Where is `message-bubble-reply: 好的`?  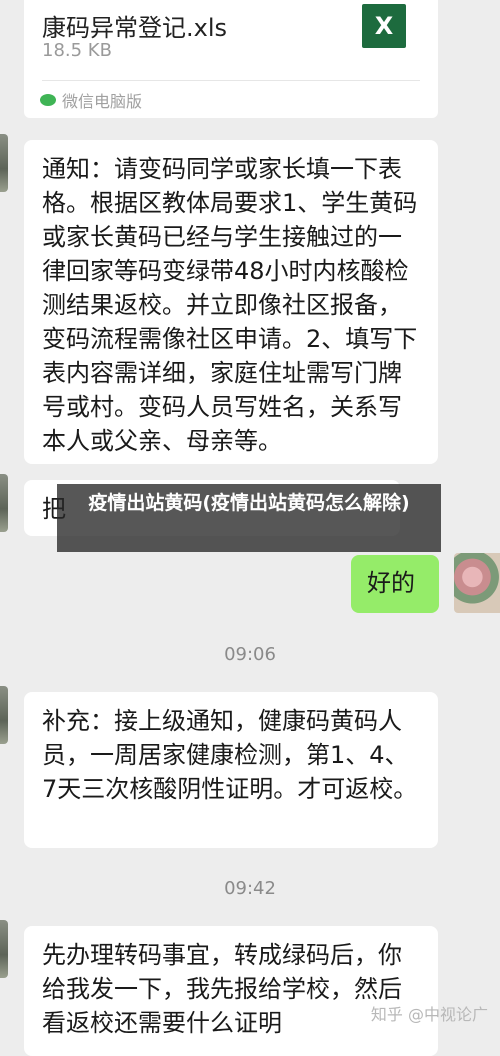
message-bubble-reply: 好的 is located at coordinates (395, 584).